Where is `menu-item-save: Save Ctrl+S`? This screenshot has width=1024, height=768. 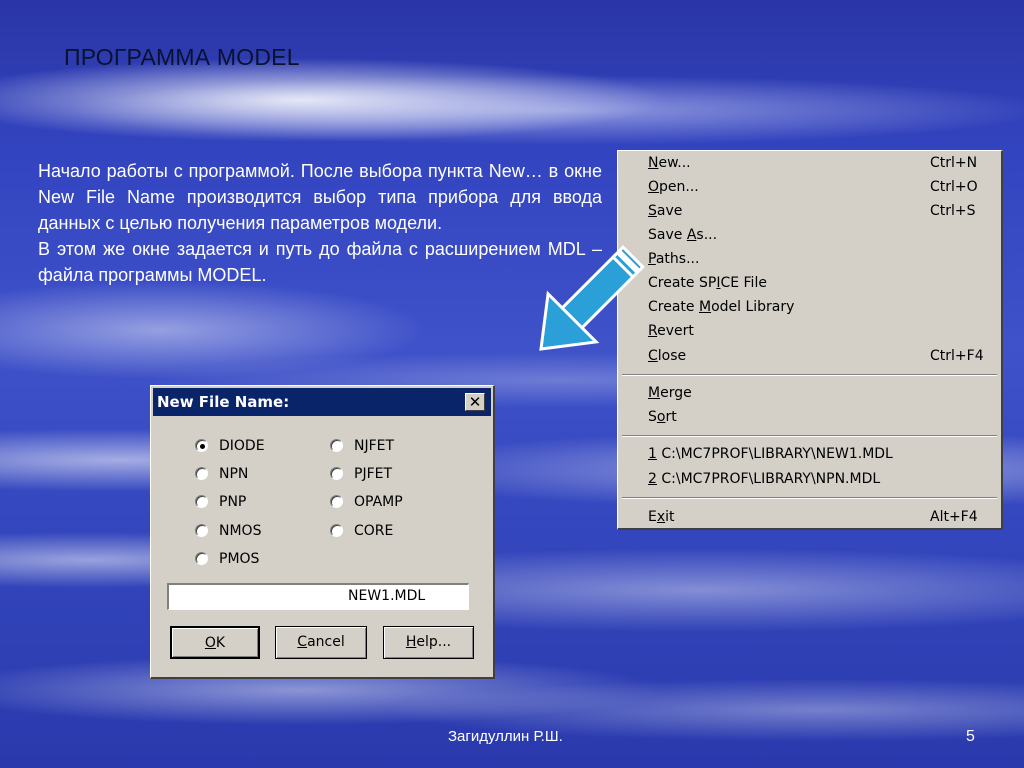 menu-item-save: Save Ctrl+S is located at coordinates (818, 211).